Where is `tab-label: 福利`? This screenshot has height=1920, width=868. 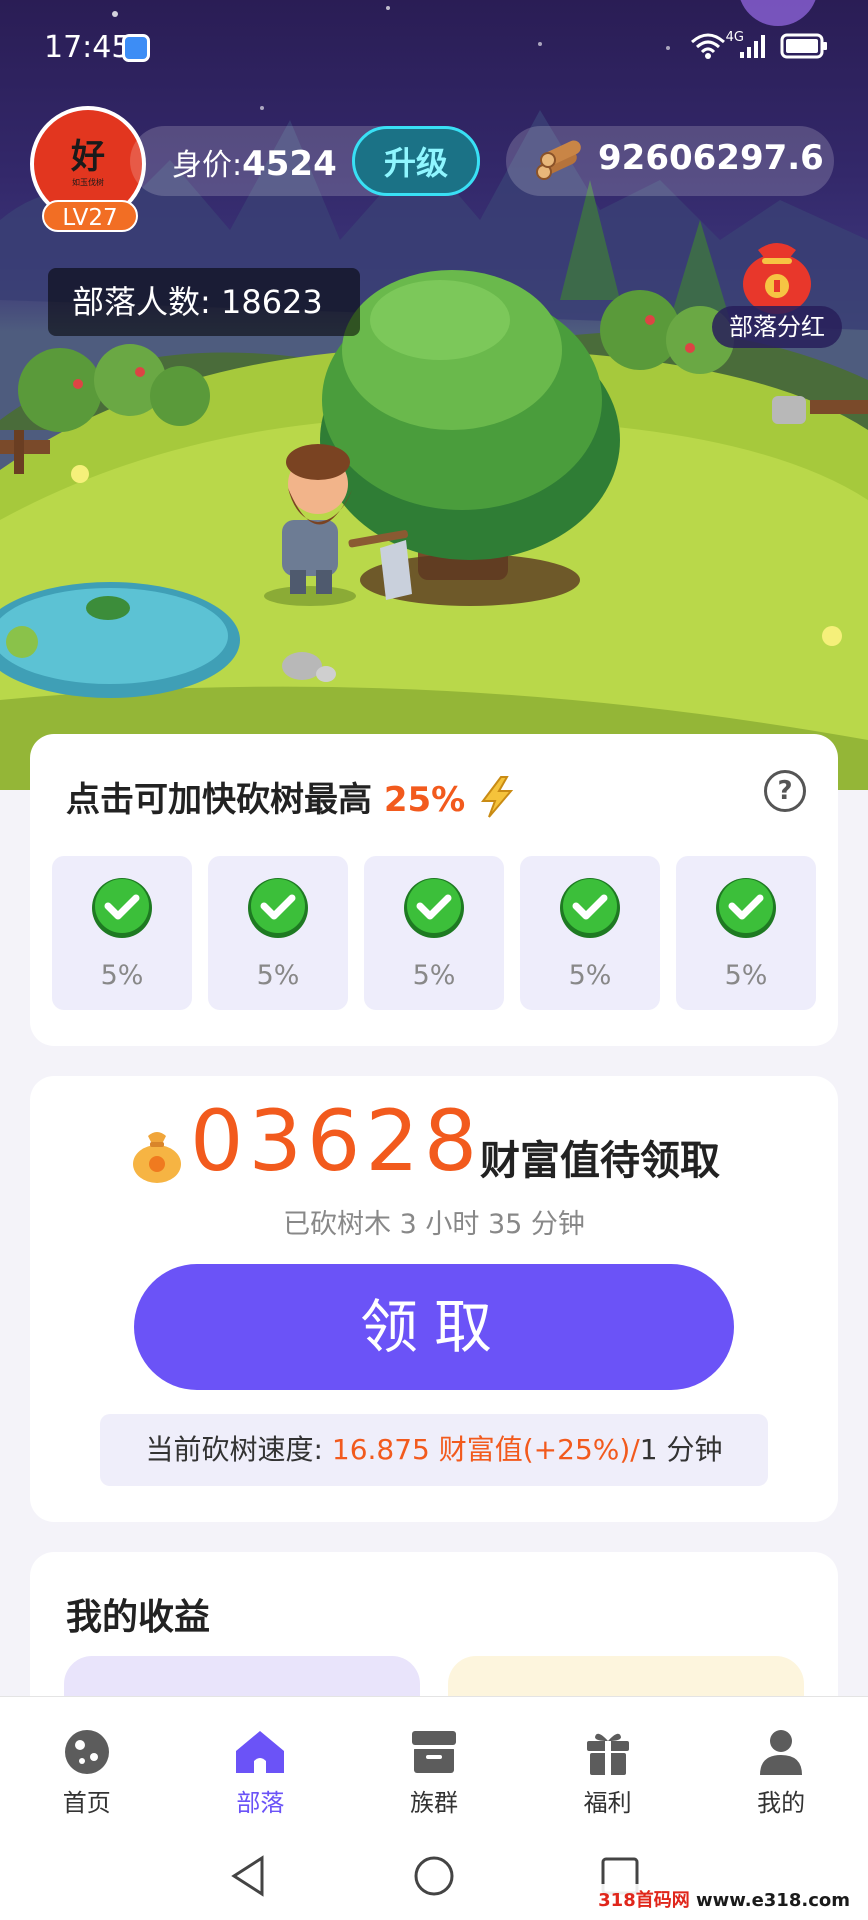 tab-label: 福利 is located at coordinates (607, 1803).